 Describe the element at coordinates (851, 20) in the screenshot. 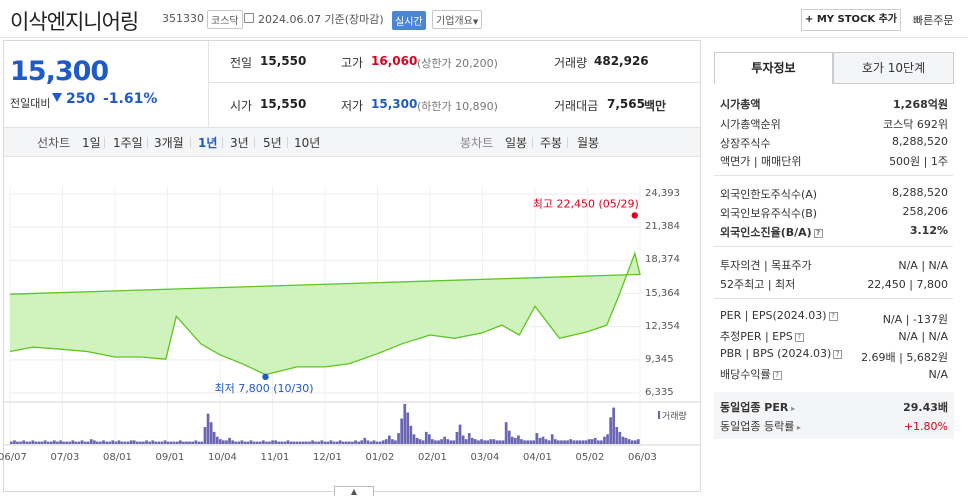

I see `my-stock-add-button: + MY STOCK 추가` at that location.